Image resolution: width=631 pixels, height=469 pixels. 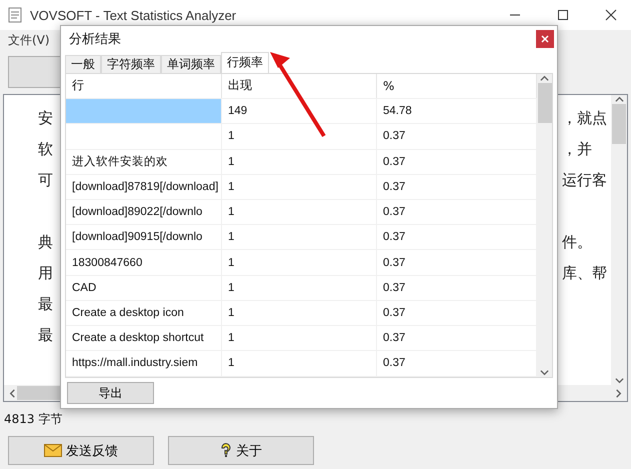 I want to click on text-line: 运行客, so click(x=584, y=180).